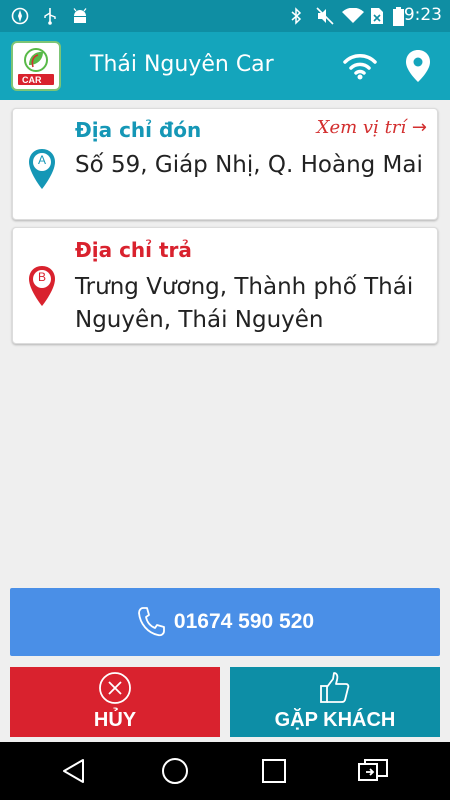  Describe the element at coordinates (32, 80) in the screenshot. I see `logo-text: CAR` at that location.